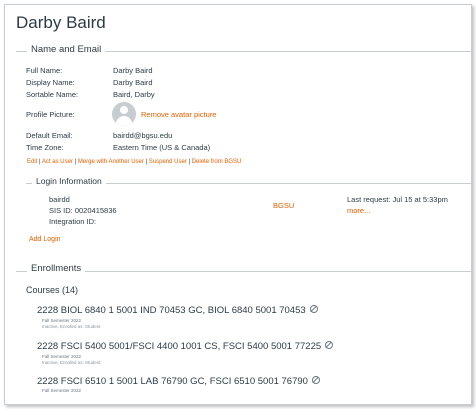  Describe the element at coordinates (32, 162) in the screenshot. I see `edit-user-link: Edit` at that location.